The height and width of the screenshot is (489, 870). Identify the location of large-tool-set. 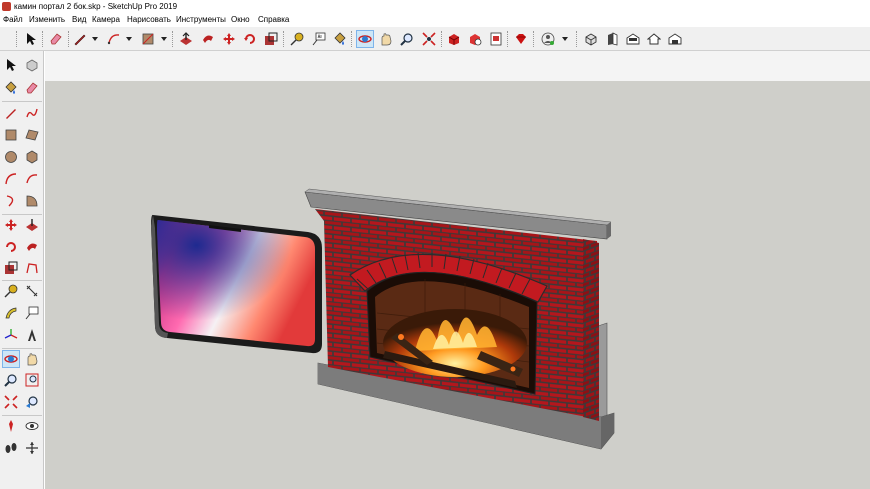
(22, 270).